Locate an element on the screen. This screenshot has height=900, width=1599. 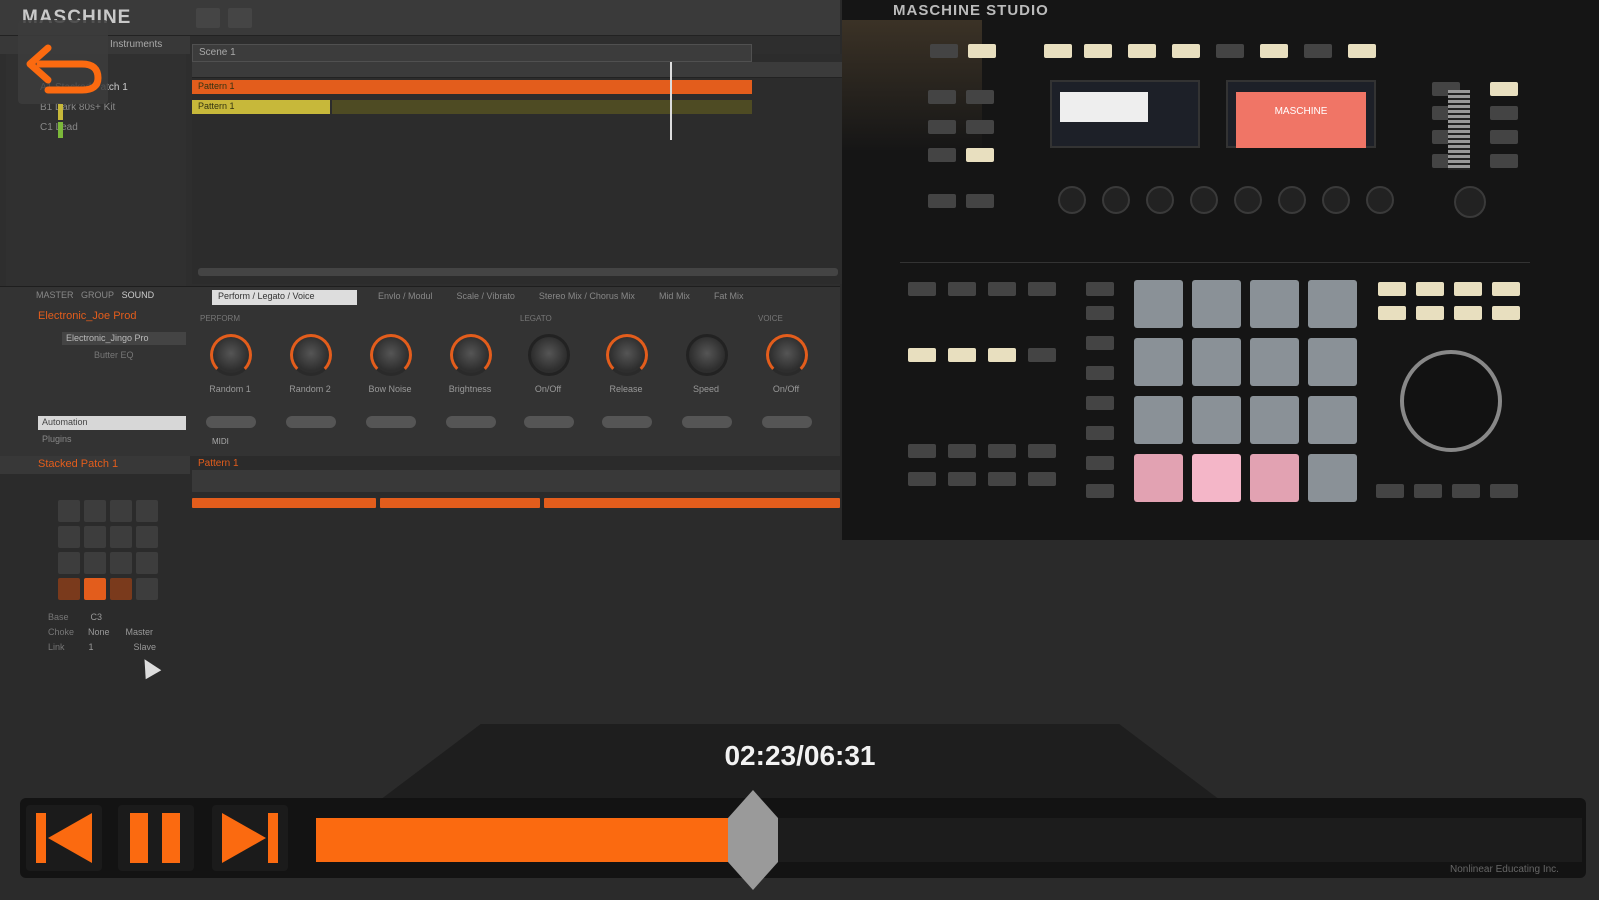
master-label: Master is located at coordinates (140, 632).